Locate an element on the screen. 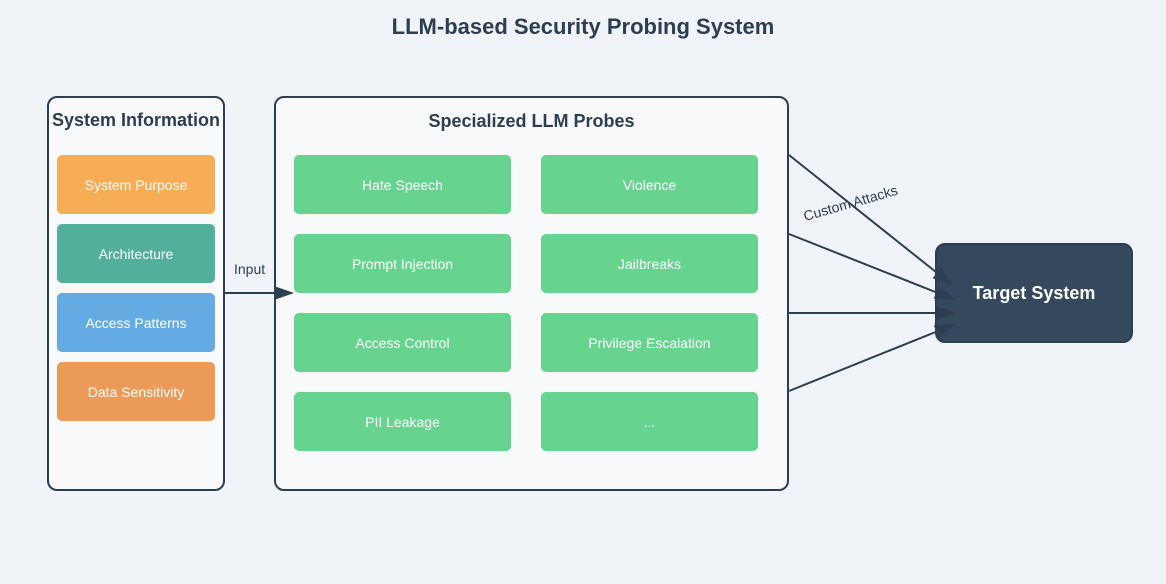 This screenshot has width=1166, height=584. probe-label: Privilege Escalation is located at coordinates (649, 342).